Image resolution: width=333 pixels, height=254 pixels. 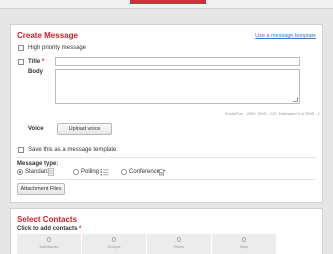 I want to click on map-stat: 0 Map, so click(x=244, y=244).